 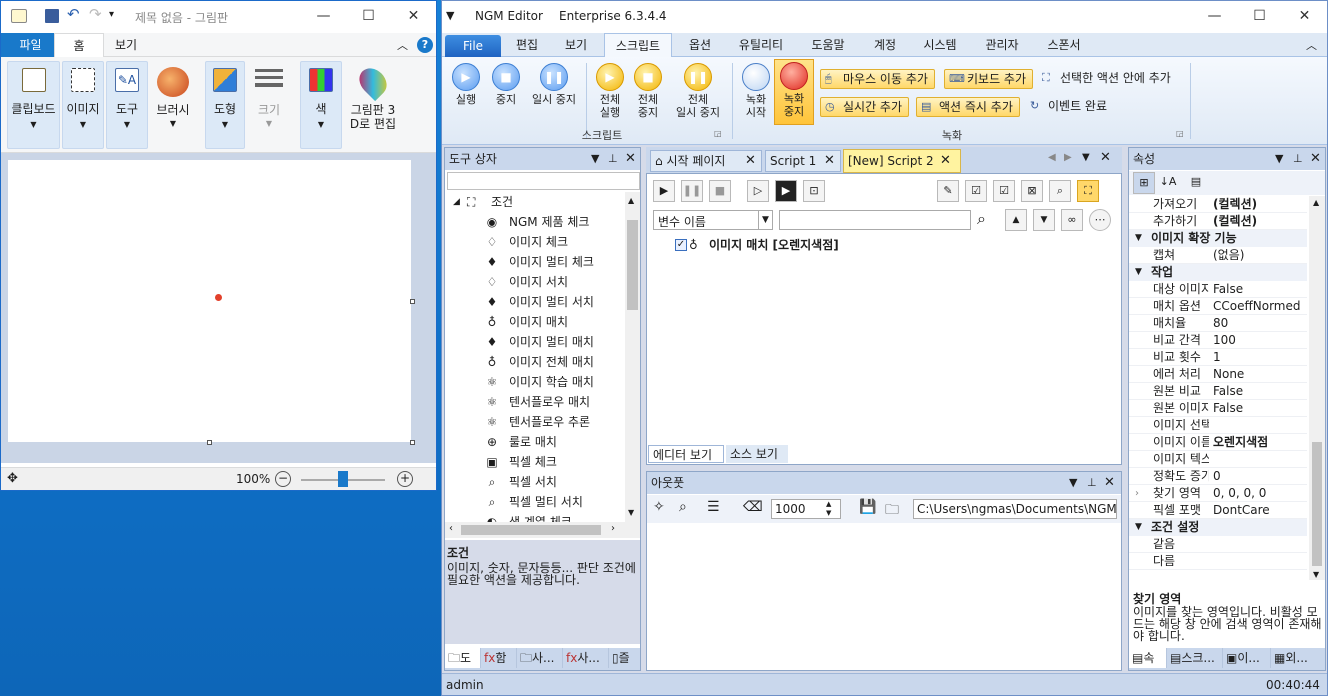 What do you see at coordinates (1218, 357) in the screenshot?
I see `property-row: 비교 횟수 1` at bounding box center [1218, 357].